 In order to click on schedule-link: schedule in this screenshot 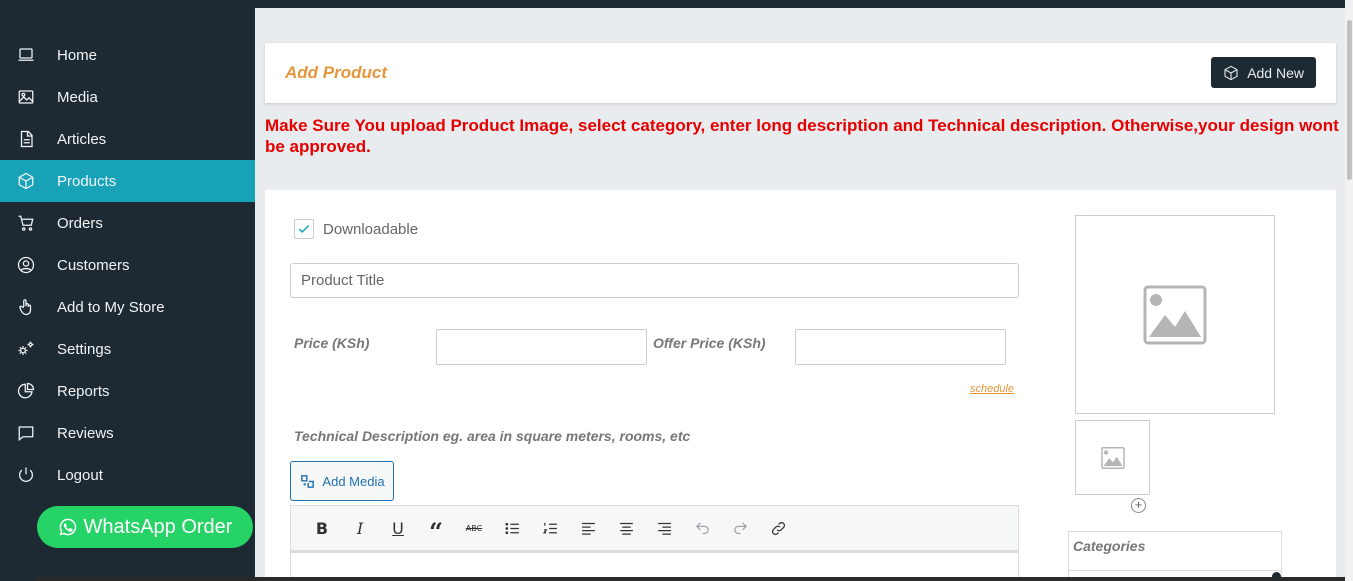, I will do `click(992, 389)`.